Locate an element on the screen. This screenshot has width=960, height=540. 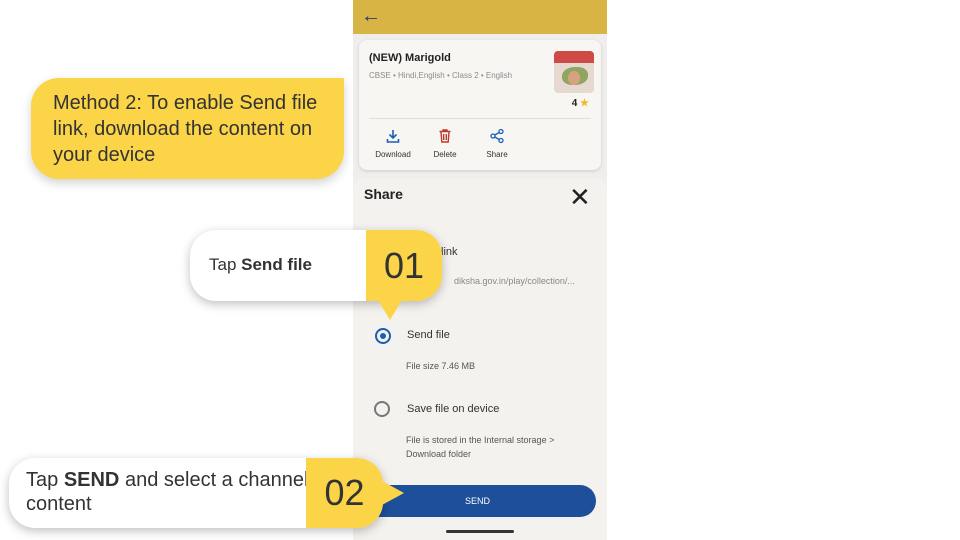
content-thumbnail is located at coordinates (574, 72).